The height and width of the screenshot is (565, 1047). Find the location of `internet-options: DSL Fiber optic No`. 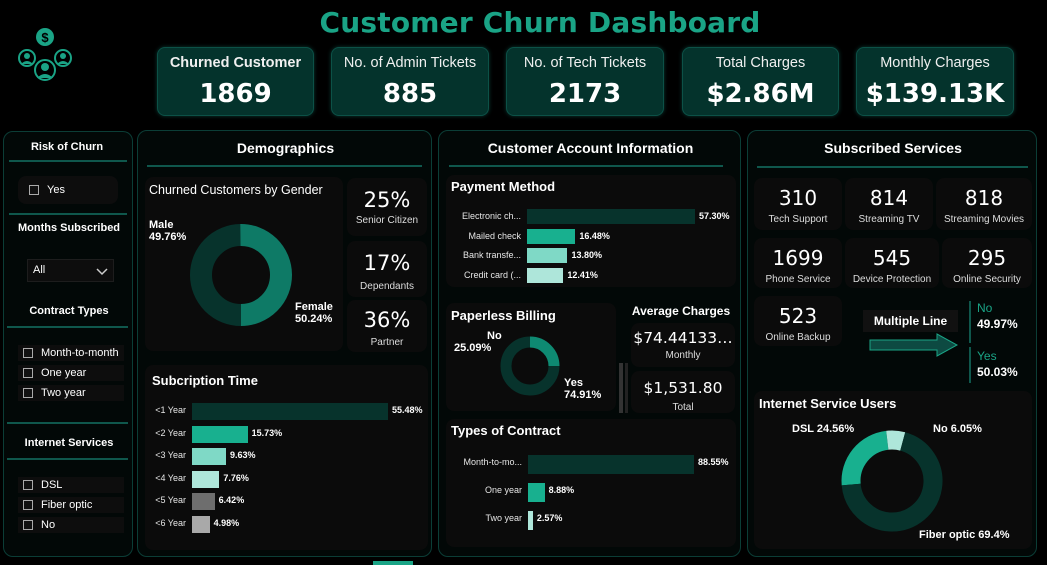

internet-options: DSL Fiber optic No is located at coordinates (71, 505).